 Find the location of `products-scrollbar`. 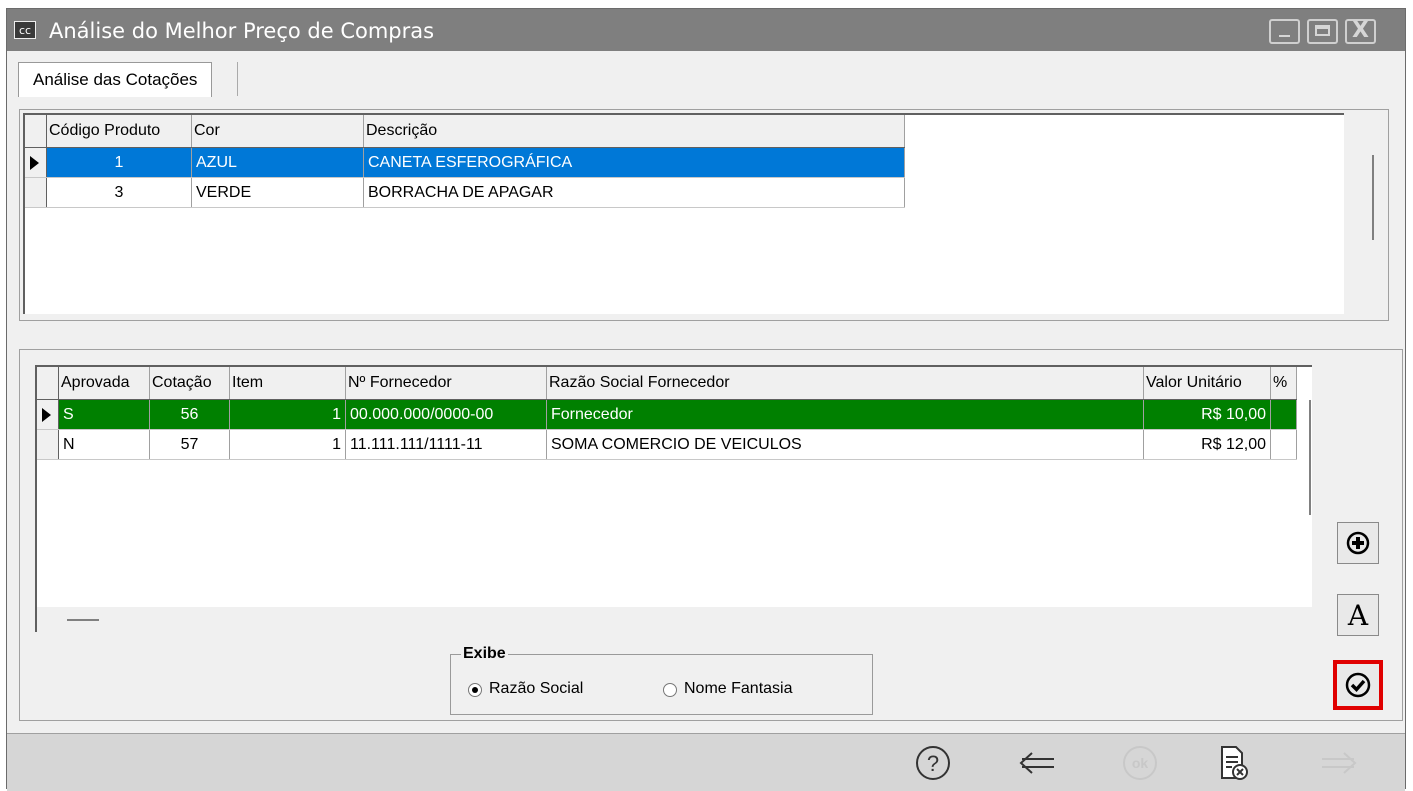

products-scrollbar is located at coordinates (1373, 197).